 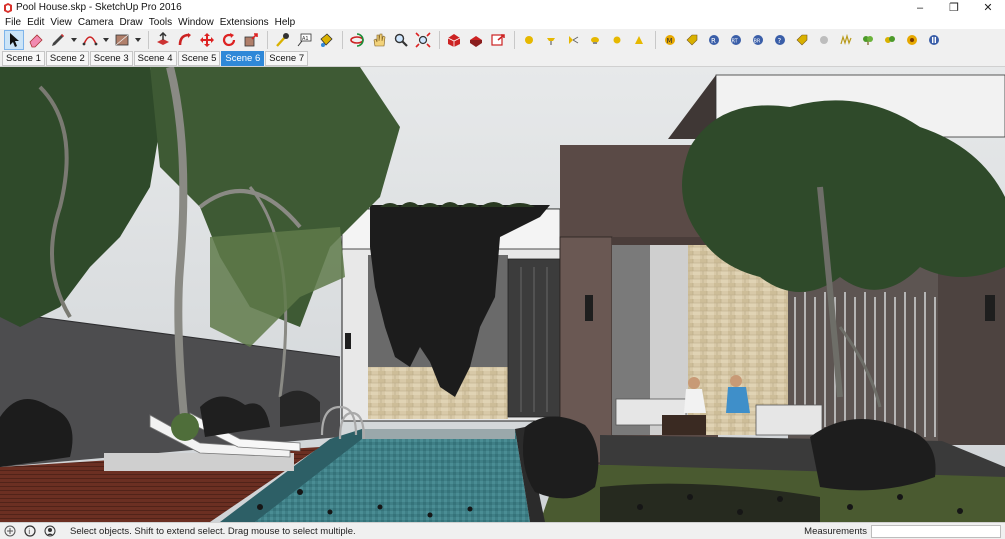 I want to click on menu-extensions: Extensions, so click(x=244, y=22).